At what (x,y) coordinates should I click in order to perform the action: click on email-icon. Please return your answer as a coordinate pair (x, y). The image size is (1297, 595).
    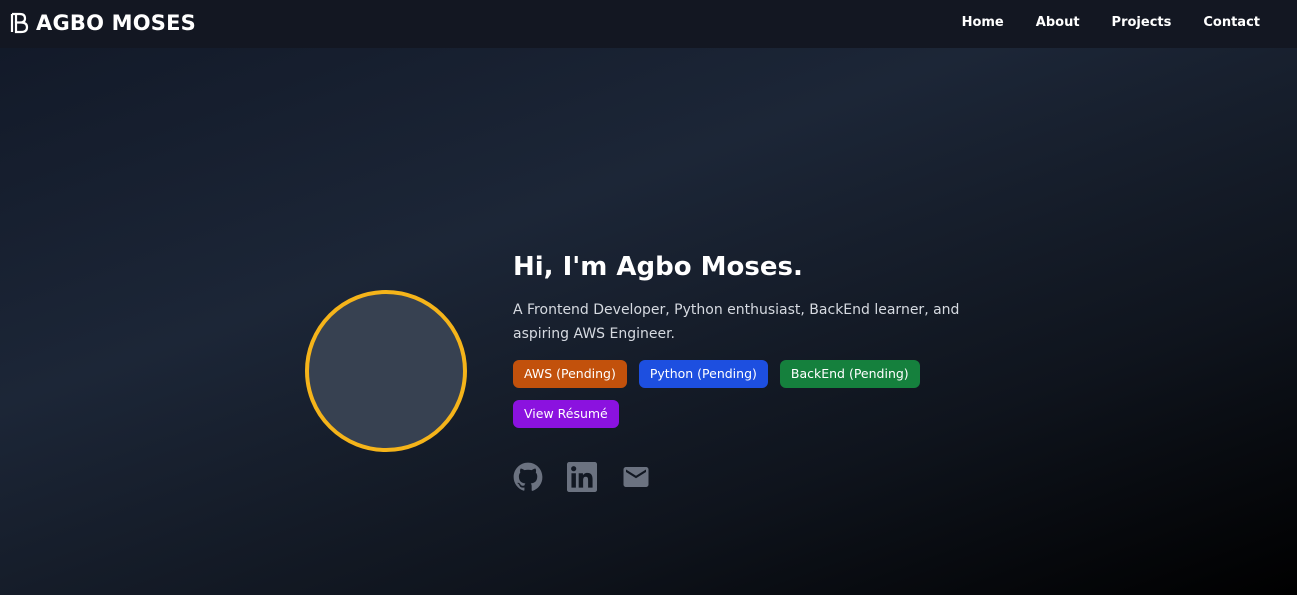
    Looking at the image, I should click on (636, 477).